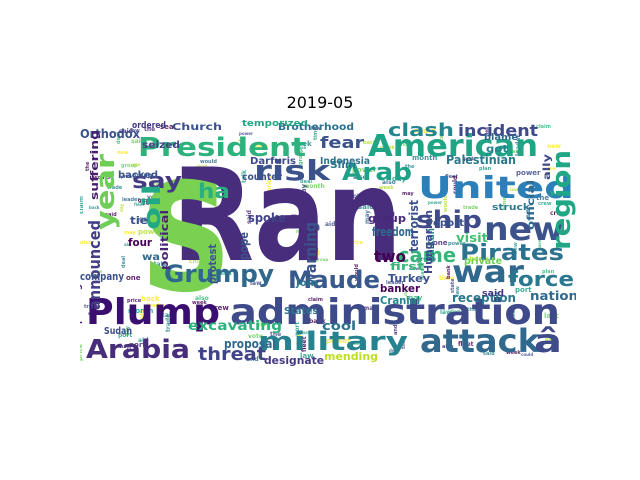  What do you see at coordinates (118, 331) in the screenshot?
I see `cloud-word: Sudan` at bounding box center [118, 331].